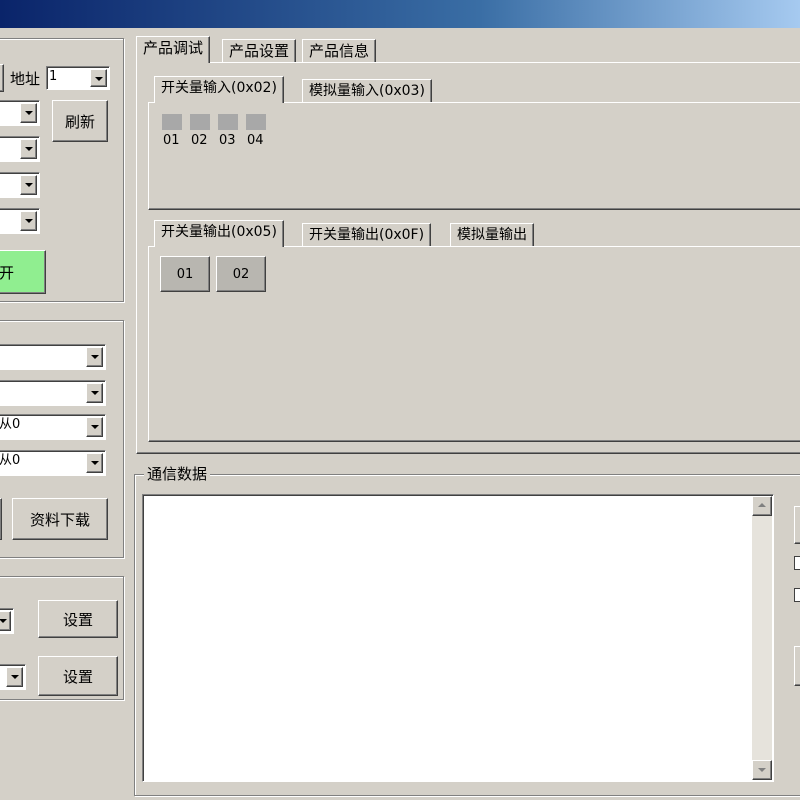 This screenshot has height=800, width=800. I want to click on download-button: 资料下载, so click(60, 519).